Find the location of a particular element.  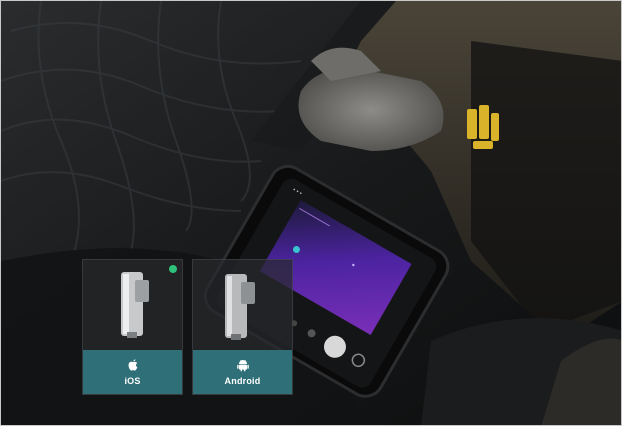

android-icon is located at coordinates (242, 366).